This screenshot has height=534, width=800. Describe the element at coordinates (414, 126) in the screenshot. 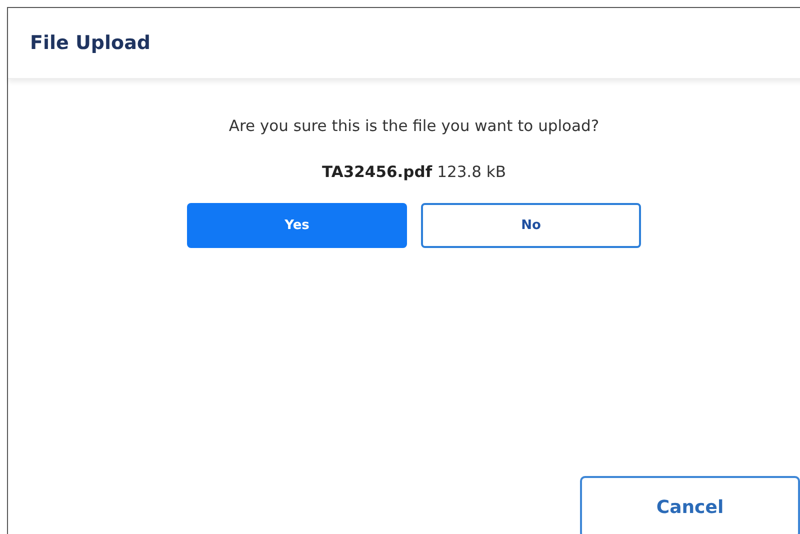

I see `confirmation-text: Are you sure this is the file you want to upload?` at that location.